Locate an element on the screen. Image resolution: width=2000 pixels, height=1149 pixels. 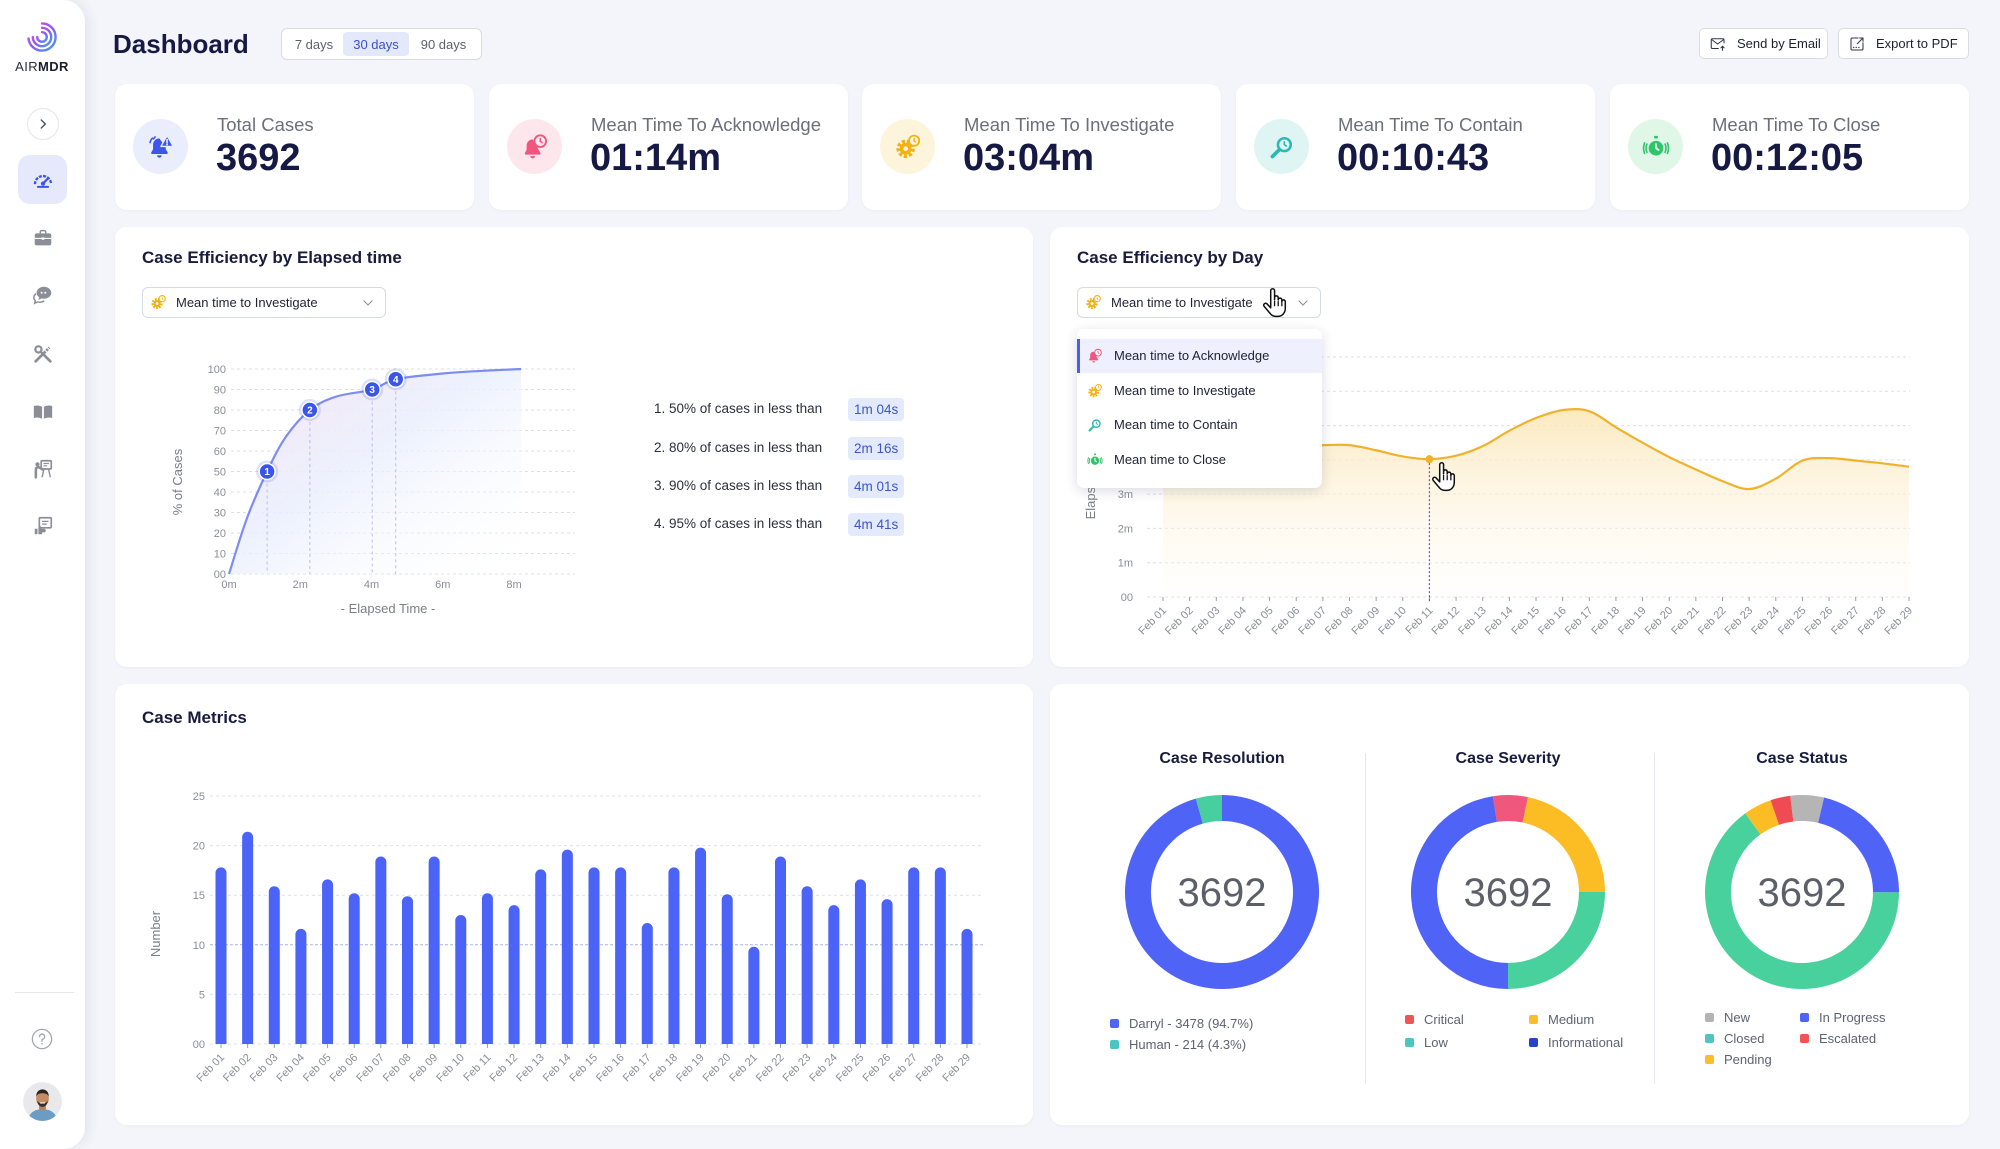
legend-label: Darryl - 3478 (94.7%) is located at coordinates (1191, 1023).